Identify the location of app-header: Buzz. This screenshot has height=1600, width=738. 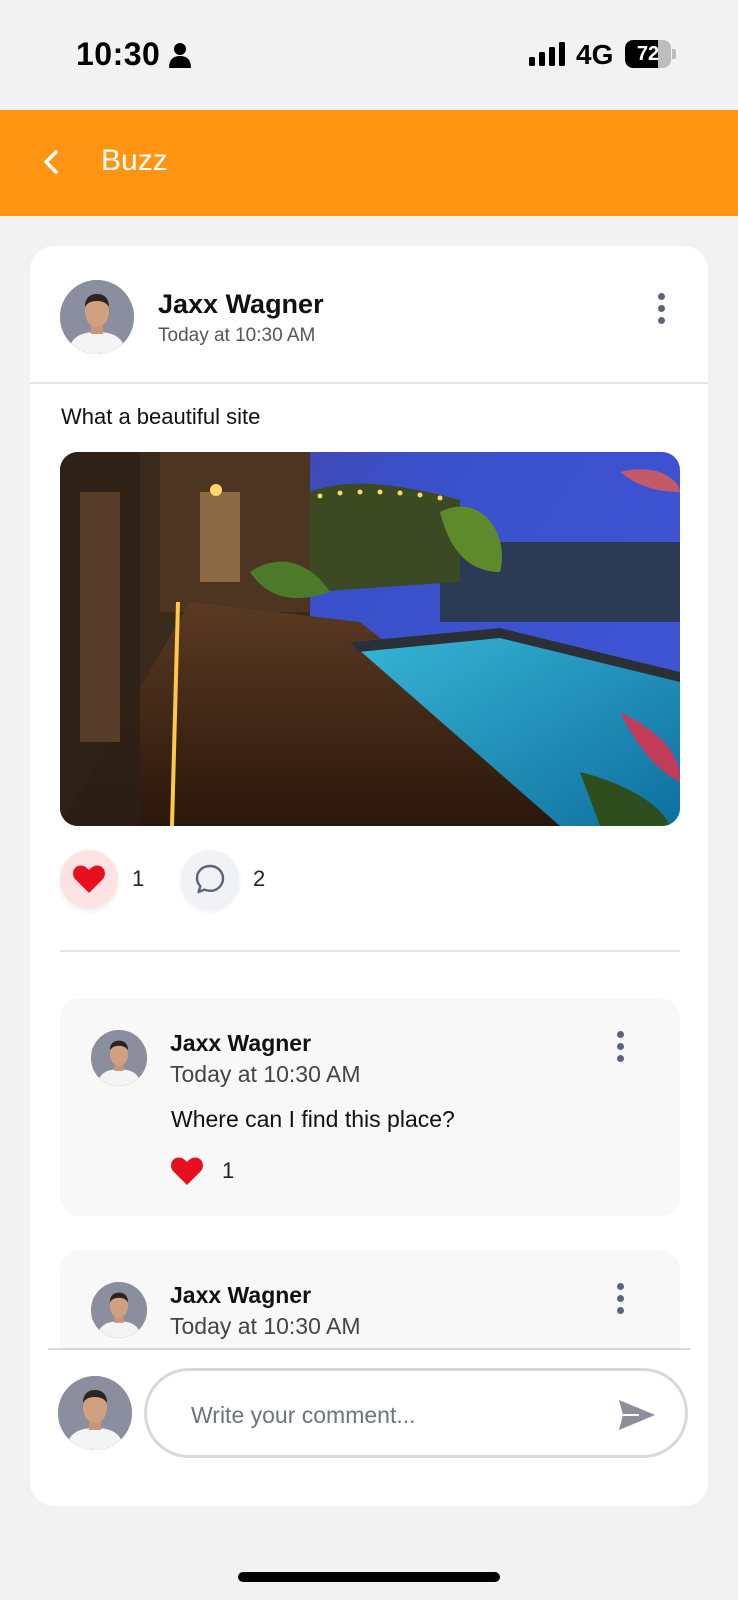
(369, 163).